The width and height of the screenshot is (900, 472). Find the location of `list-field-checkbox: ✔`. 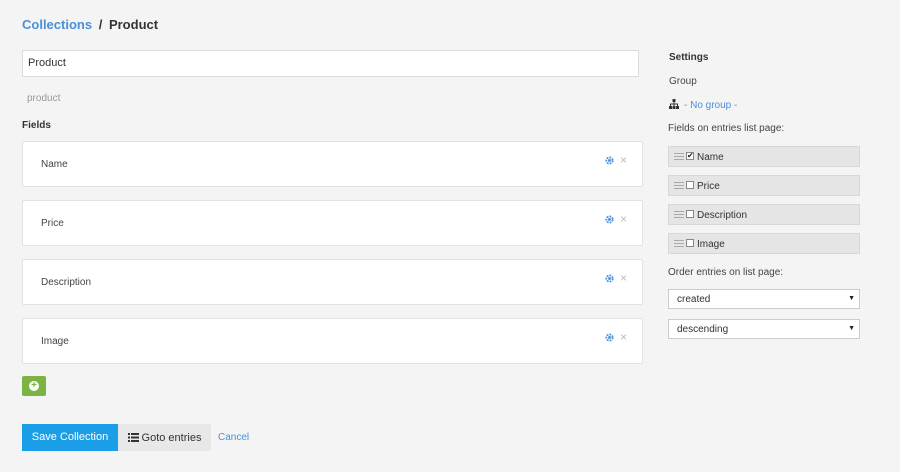

list-field-checkbox: ✔ is located at coordinates (690, 156).